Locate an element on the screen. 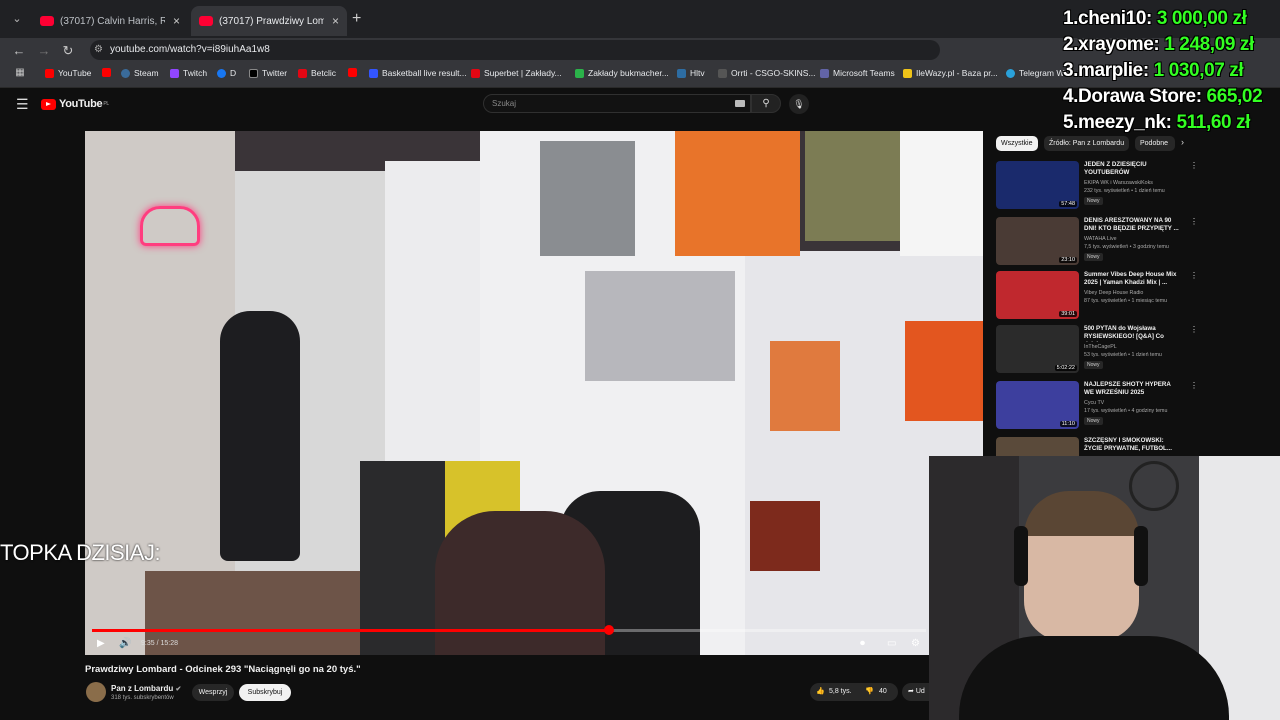  video-thumbnail: 57:48 is located at coordinates (1037, 185).